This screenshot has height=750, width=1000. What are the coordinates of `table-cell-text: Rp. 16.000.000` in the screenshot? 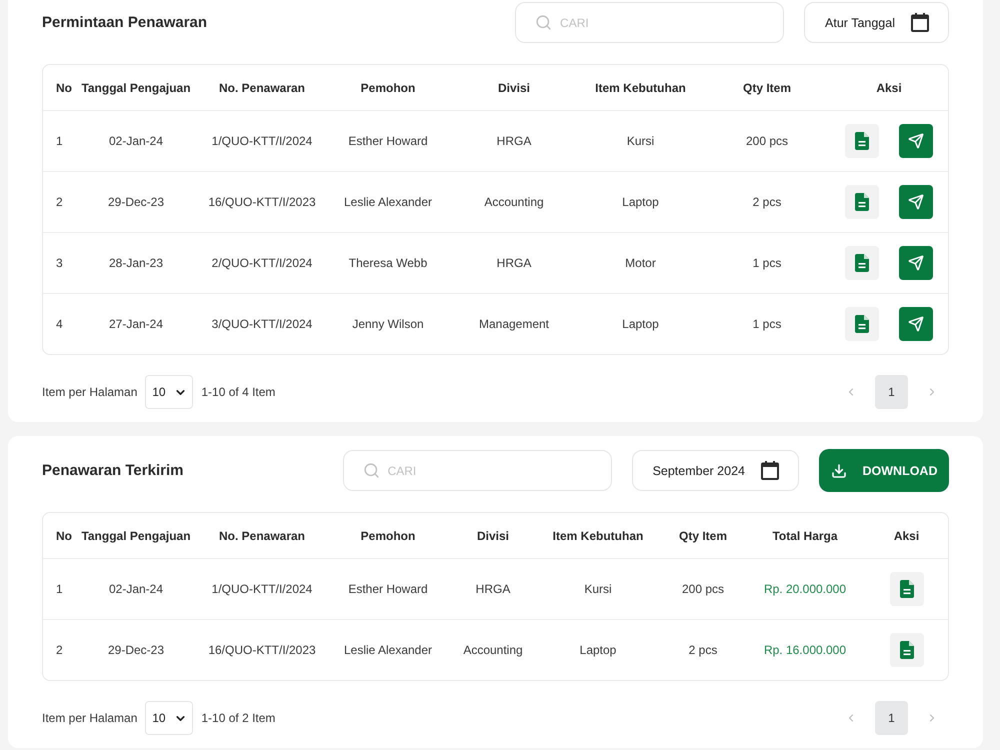 It's located at (805, 650).